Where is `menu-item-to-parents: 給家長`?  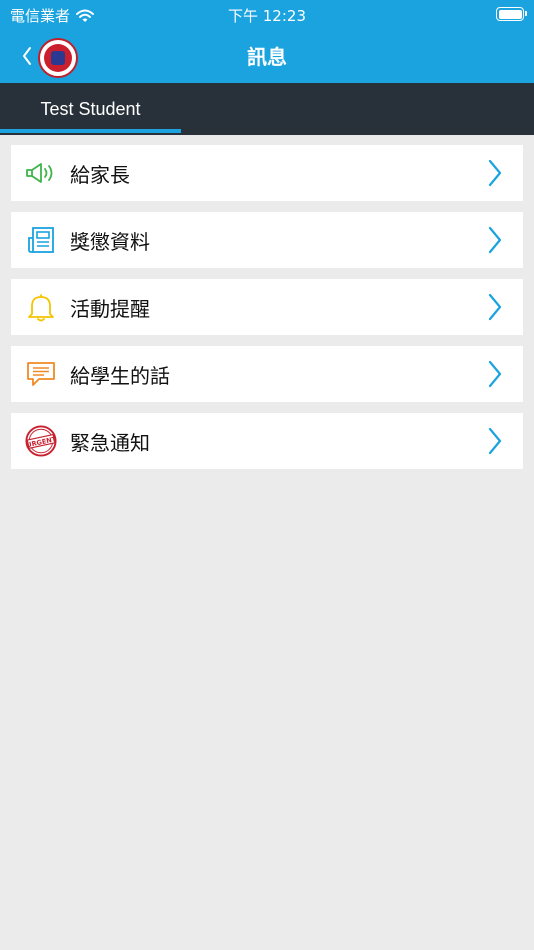 menu-item-to-parents: 給家長 is located at coordinates (267, 173).